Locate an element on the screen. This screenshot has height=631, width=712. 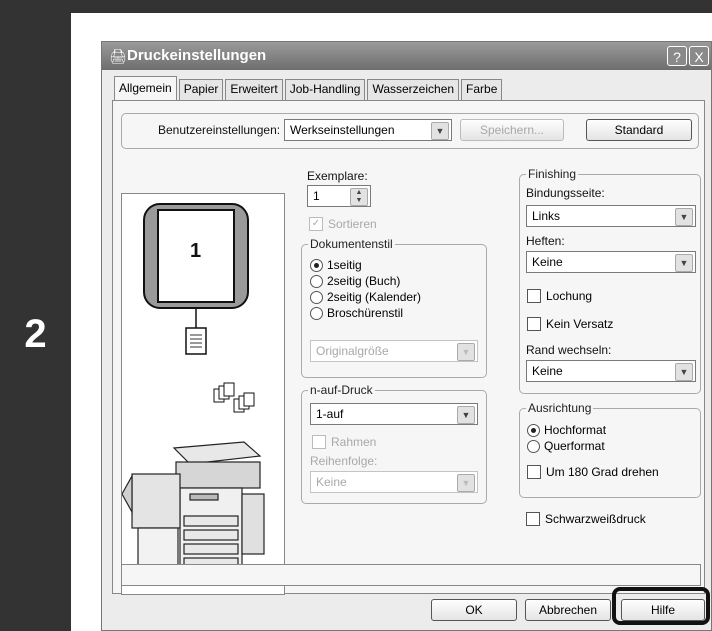
collate-label: Sortieren is located at coordinates (352, 224).